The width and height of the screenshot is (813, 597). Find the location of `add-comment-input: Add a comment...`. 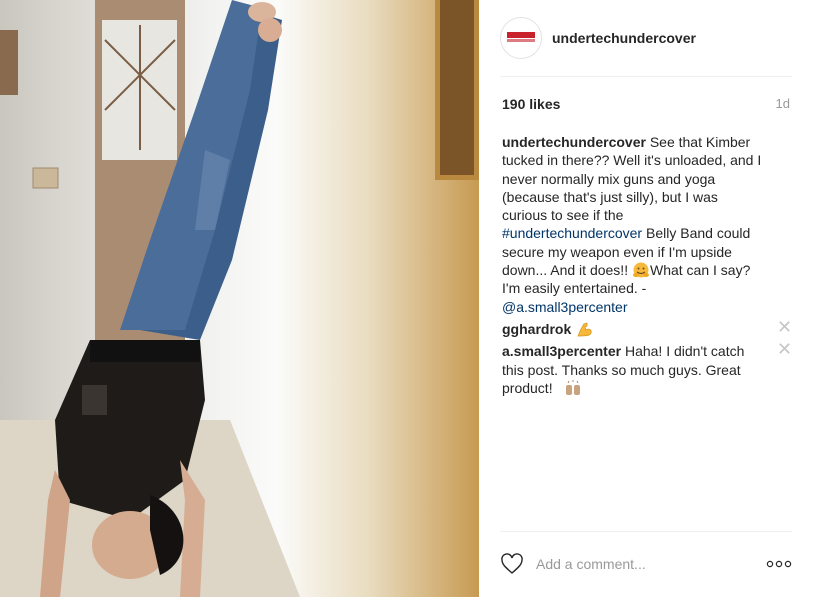

add-comment-input: Add a comment... is located at coordinates (651, 564).